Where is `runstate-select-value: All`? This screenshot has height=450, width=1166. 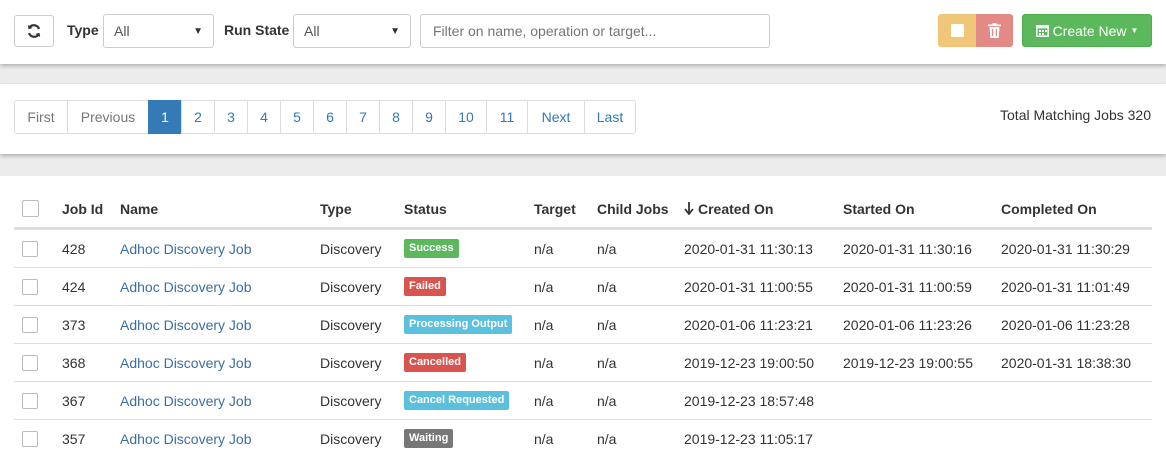 runstate-select-value: All is located at coordinates (312, 31).